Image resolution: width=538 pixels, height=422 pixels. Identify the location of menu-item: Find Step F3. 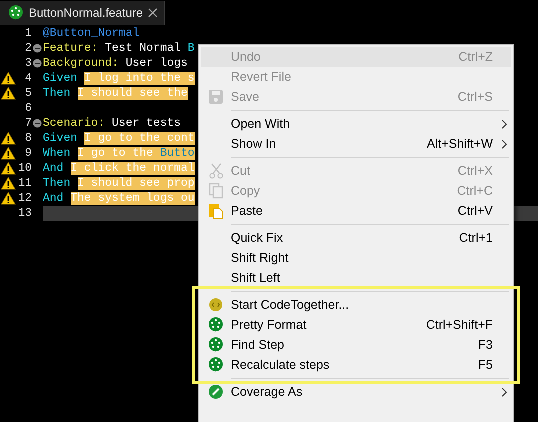
(356, 345).